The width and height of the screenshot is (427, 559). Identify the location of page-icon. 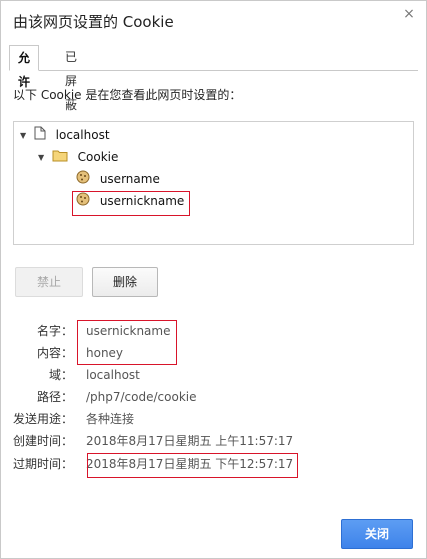
(40, 136).